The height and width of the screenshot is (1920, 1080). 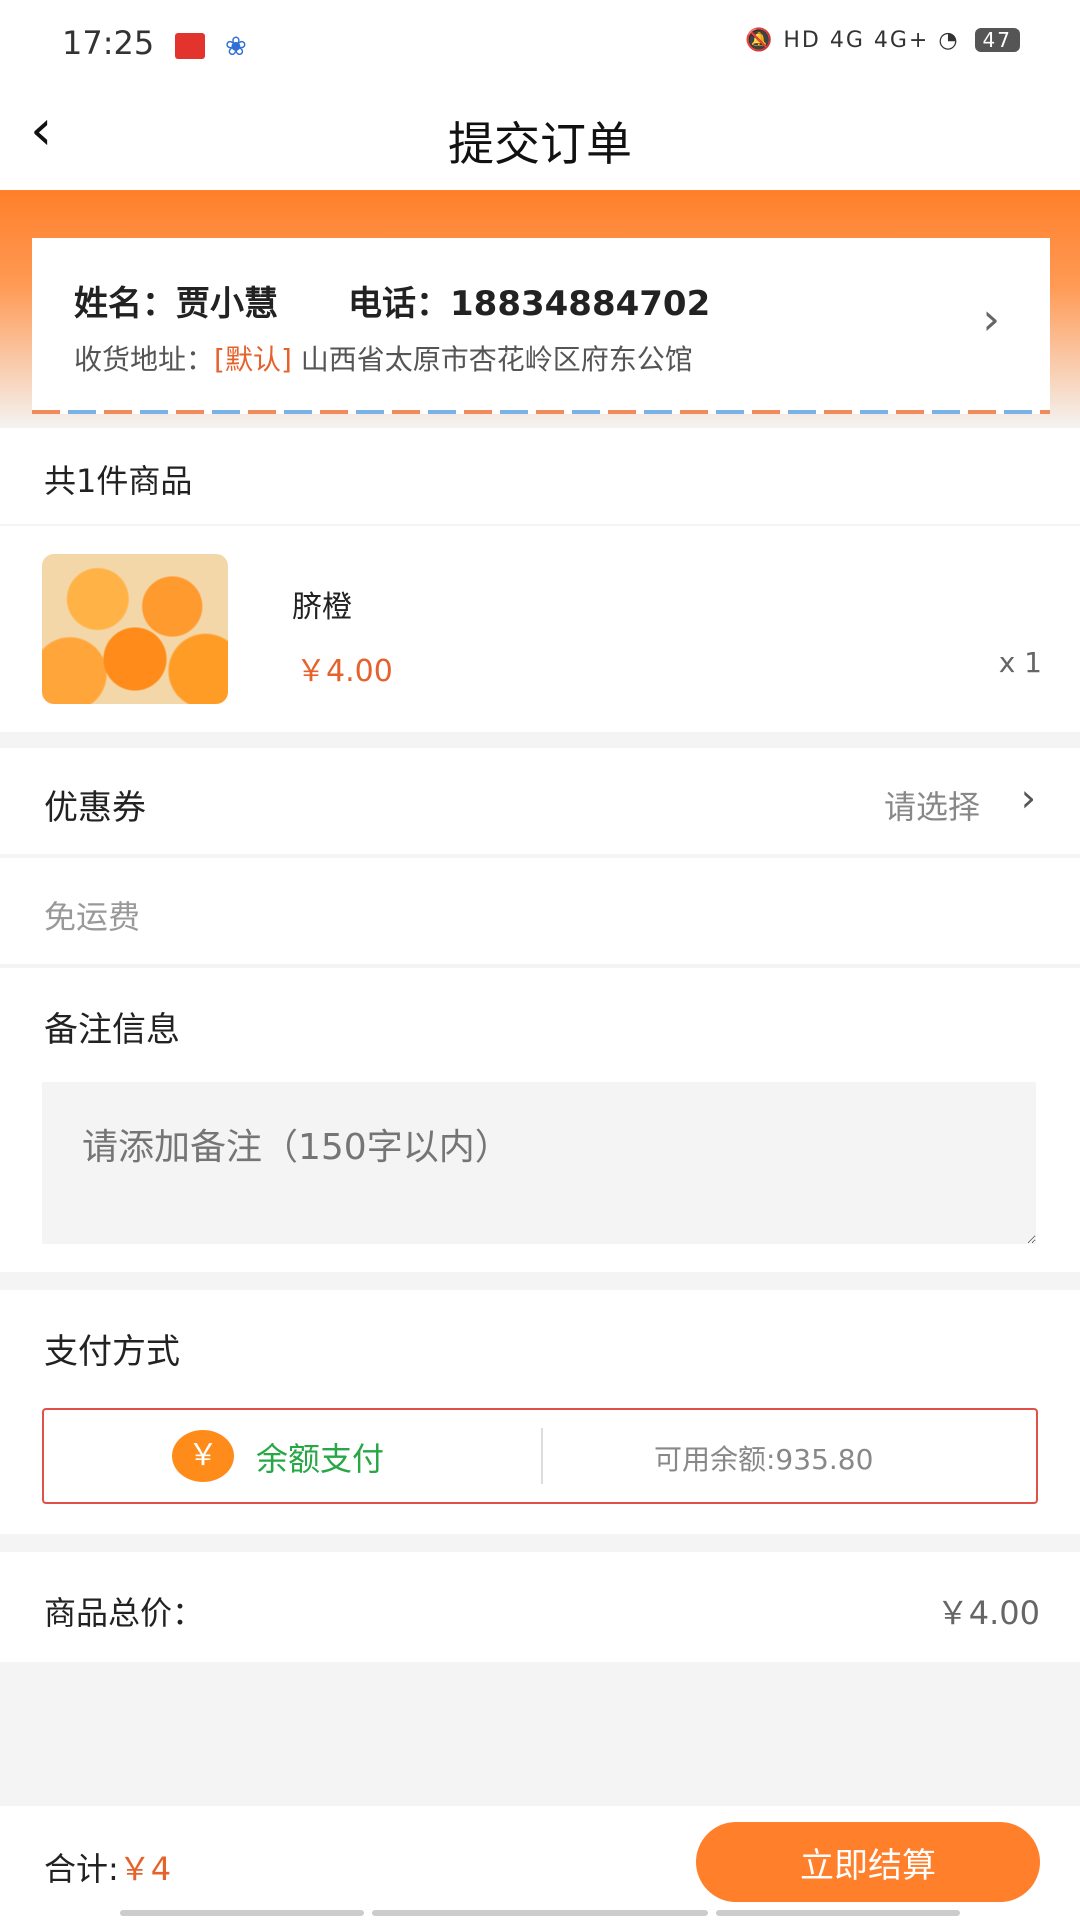 I want to click on mute-icon: 🔕, so click(x=759, y=40).